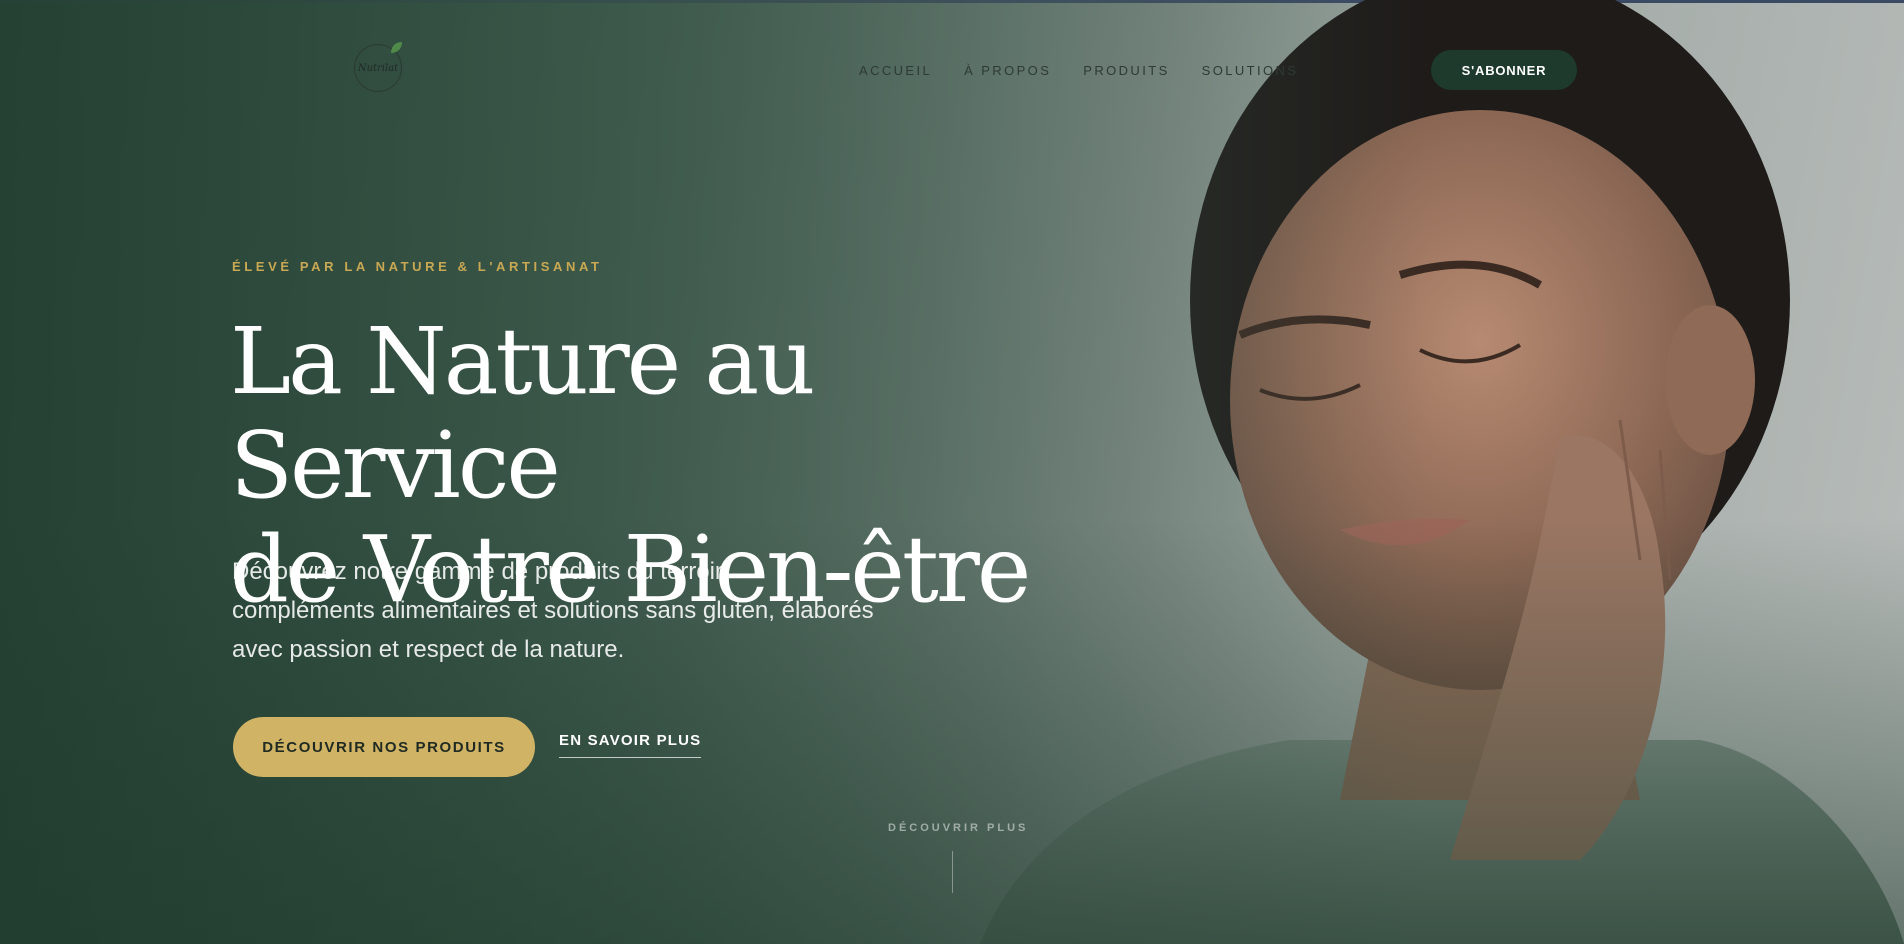  What do you see at coordinates (958, 828) in the screenshot?
I see `scroll-indicator-label: DÉCOUVRIR PLUS` at bounding box center [958, 828].